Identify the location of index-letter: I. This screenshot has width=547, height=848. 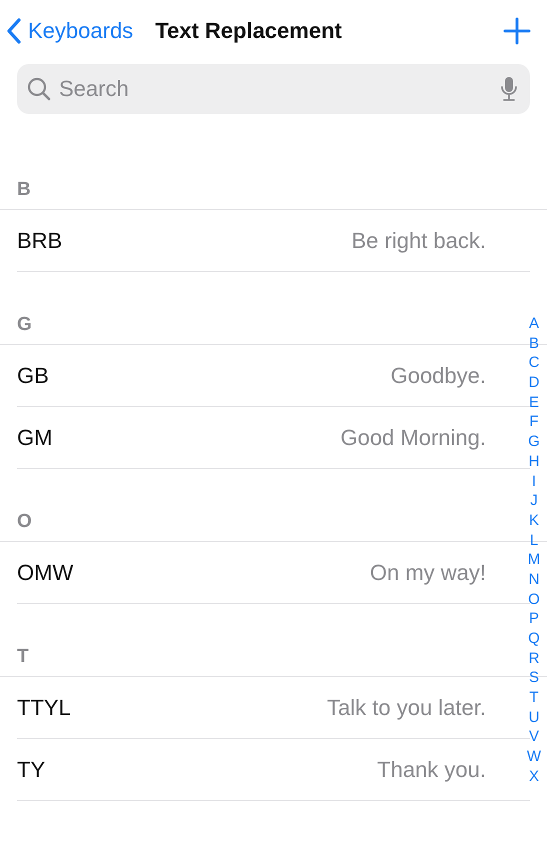
(534, 482).